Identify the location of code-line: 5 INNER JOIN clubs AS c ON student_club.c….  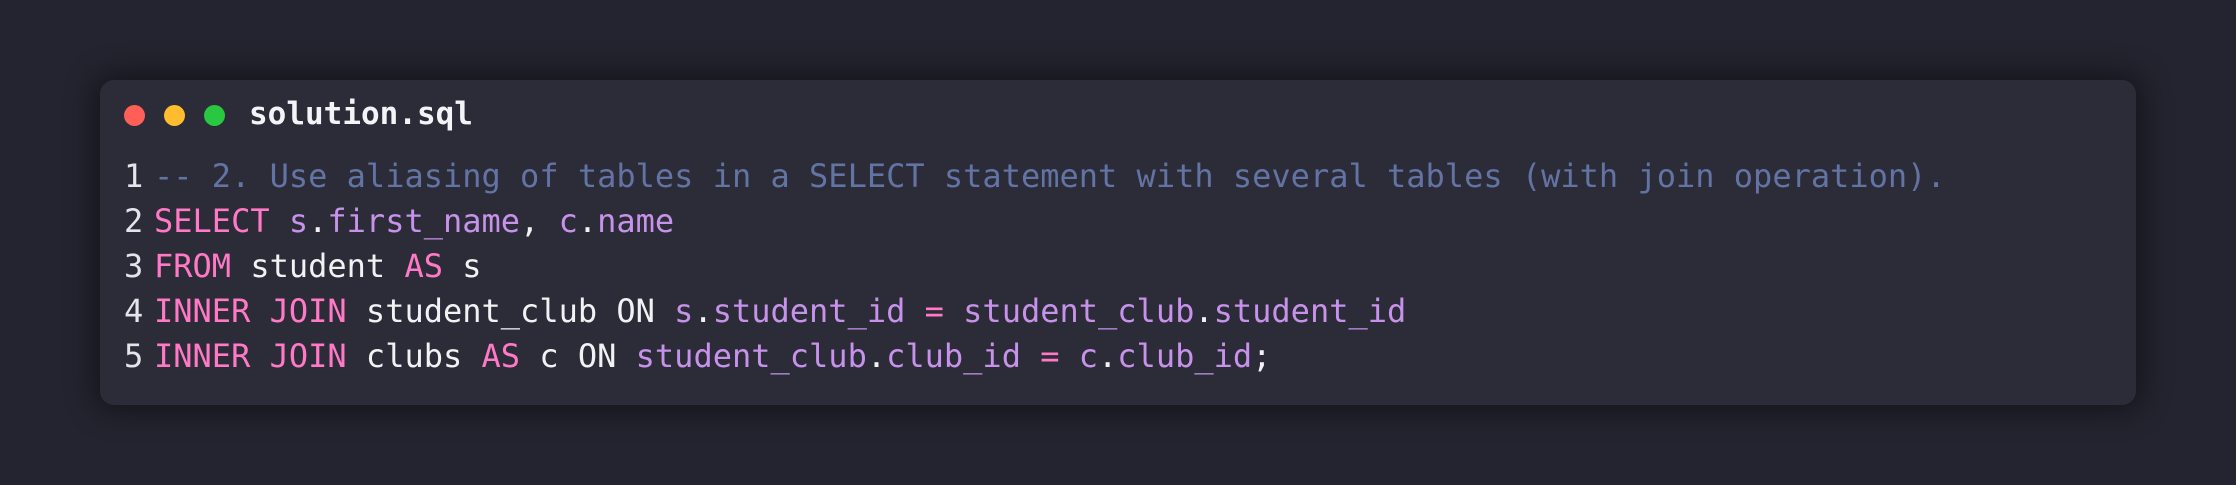
(1035, 356).